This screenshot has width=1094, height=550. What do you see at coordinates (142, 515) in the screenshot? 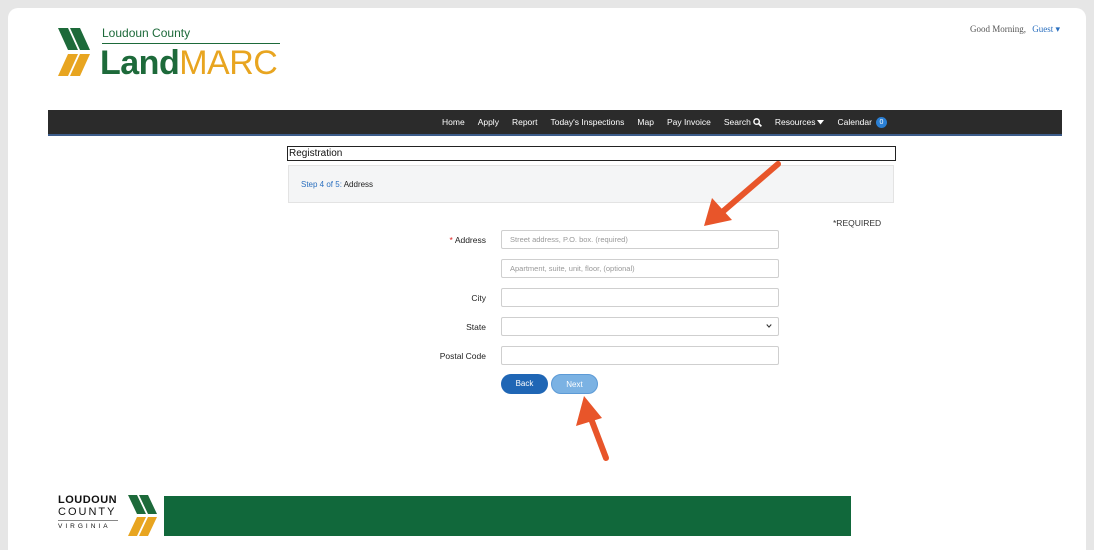
I see `footer-chevron-logo-icon` at bounding box center [142, 515].